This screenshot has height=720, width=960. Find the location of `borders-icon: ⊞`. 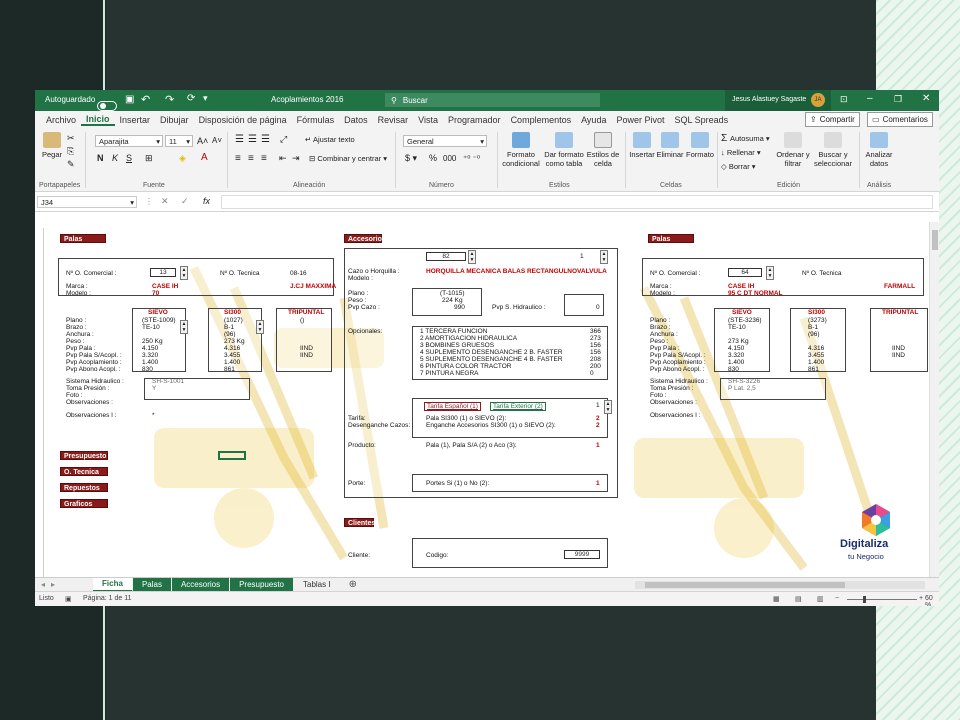

borders-icon: ⊞ is located at coordinates (149, 158).